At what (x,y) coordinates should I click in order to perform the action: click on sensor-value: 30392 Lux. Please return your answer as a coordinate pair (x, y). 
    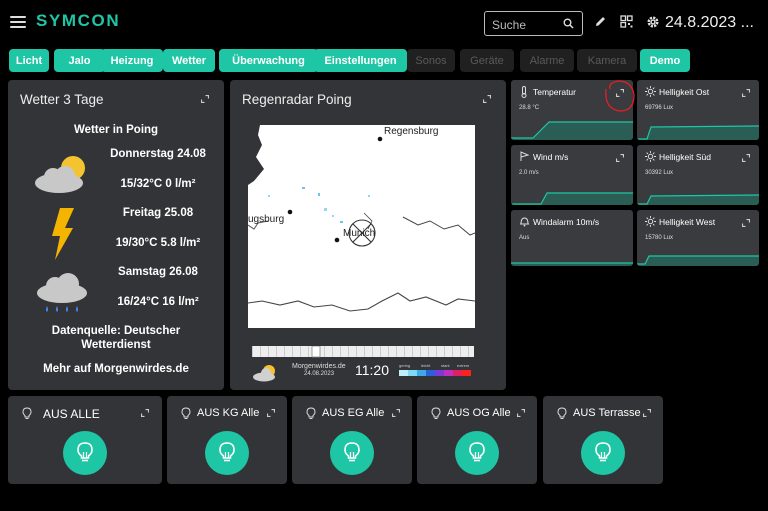
    Looking at the image, I should click on (659, 173).